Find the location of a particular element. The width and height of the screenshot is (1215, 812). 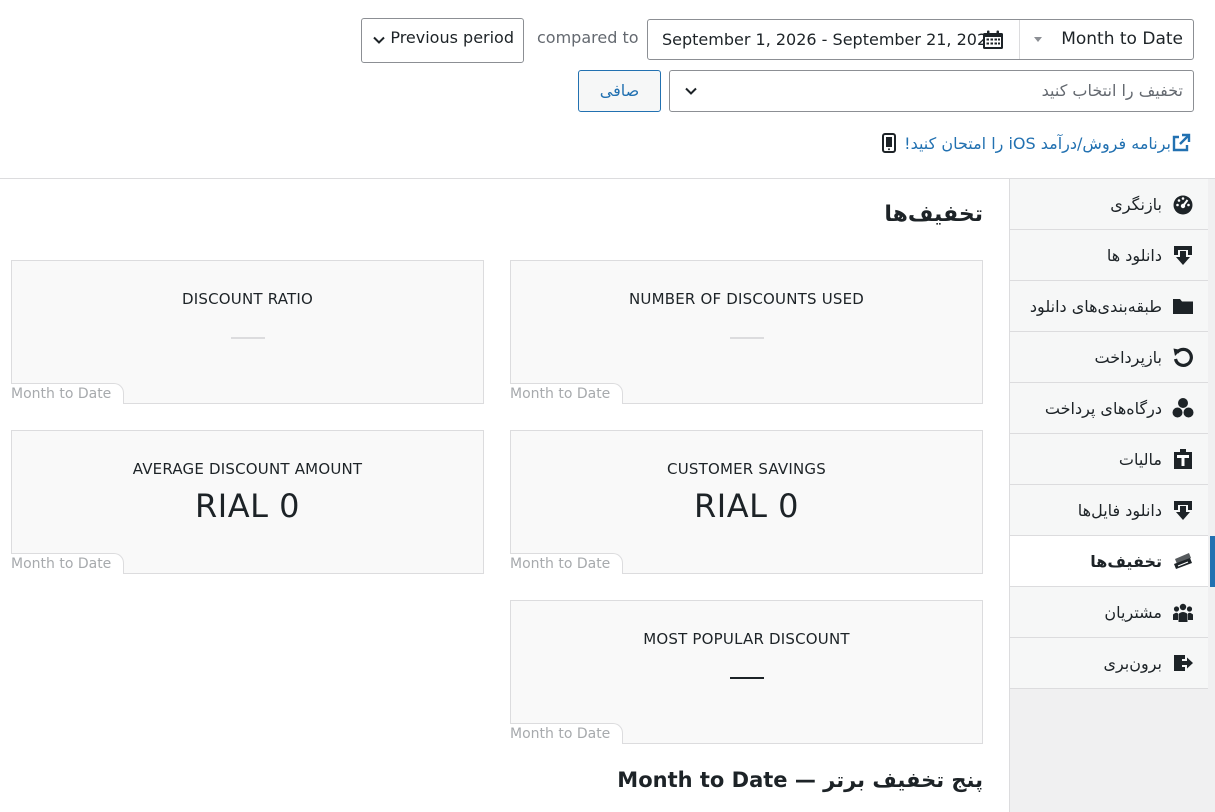

folder-icon is located at coordinates (1183, 306).